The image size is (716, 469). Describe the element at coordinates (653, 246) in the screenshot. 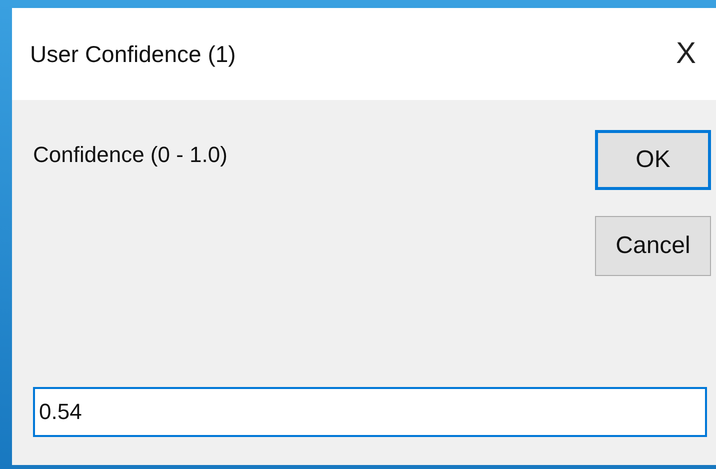

I see `cancel-button: Cancel` at that location.